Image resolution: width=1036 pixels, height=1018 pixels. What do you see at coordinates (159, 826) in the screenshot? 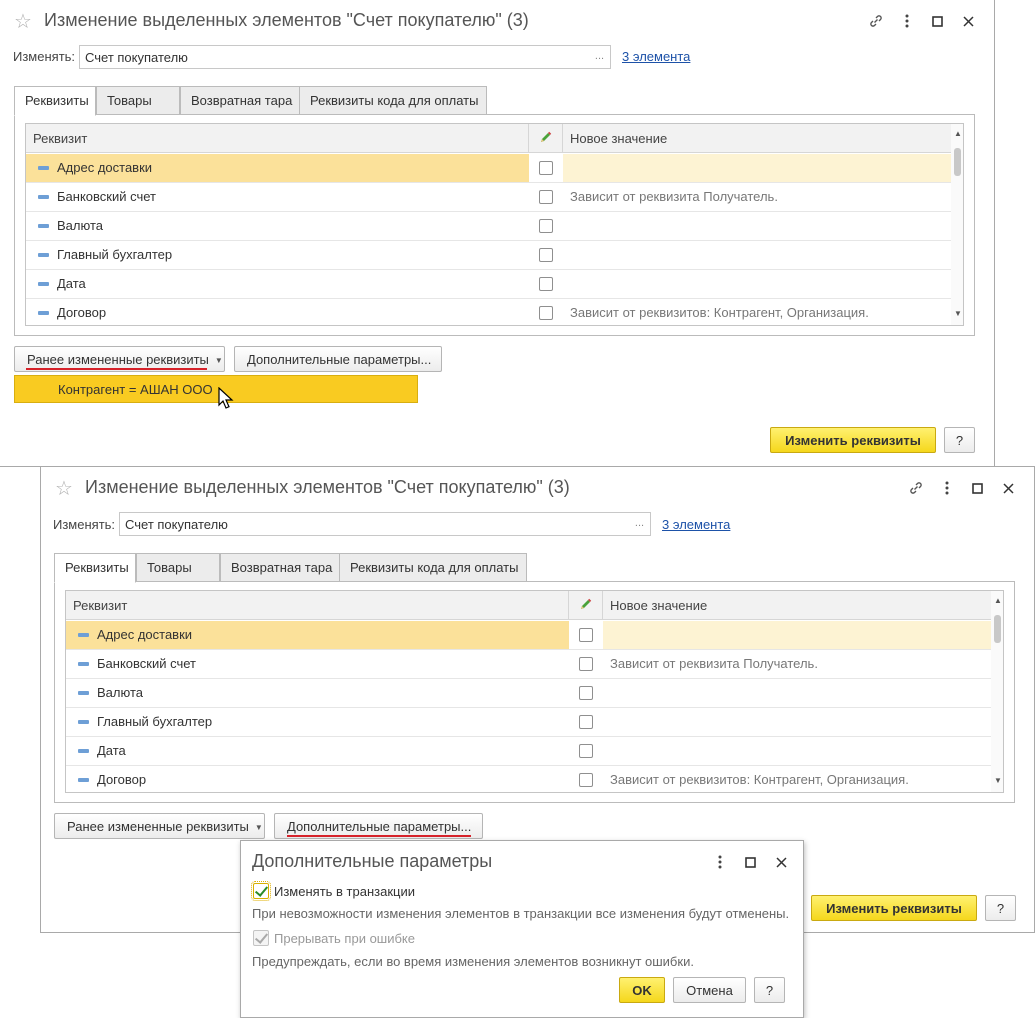
I see `prev-changed-button: Ранее измененные реквизиты ▼` at bounding box center [159, 826].